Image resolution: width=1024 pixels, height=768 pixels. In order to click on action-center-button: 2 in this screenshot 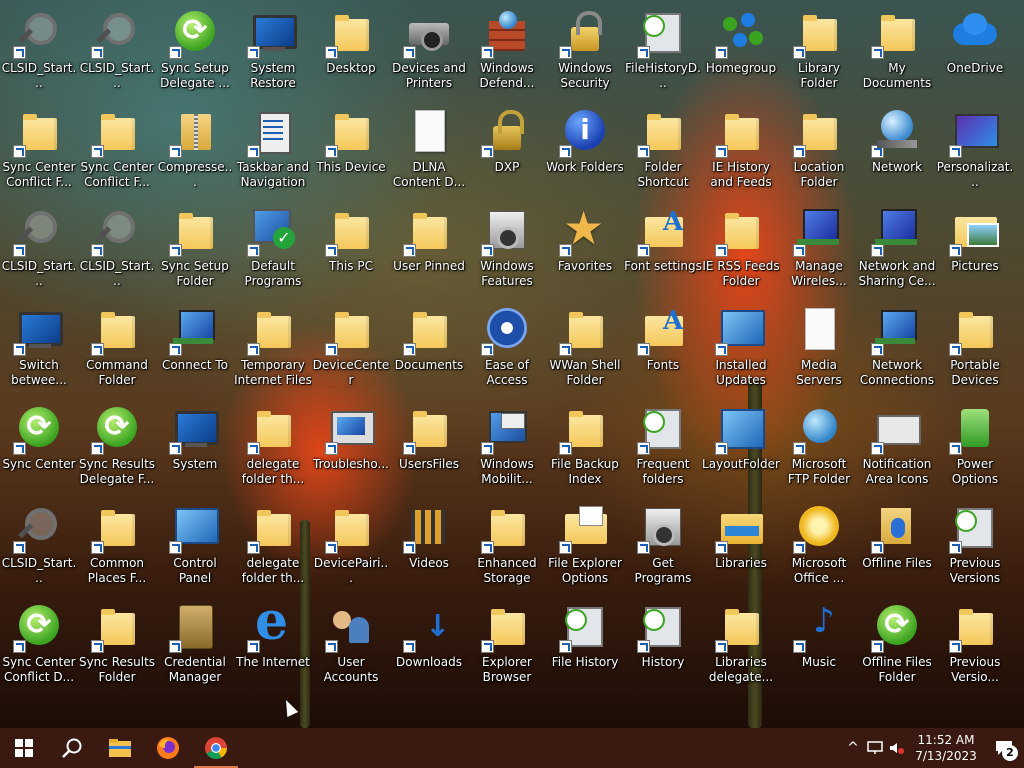, I will do `click(1004, 748)`.